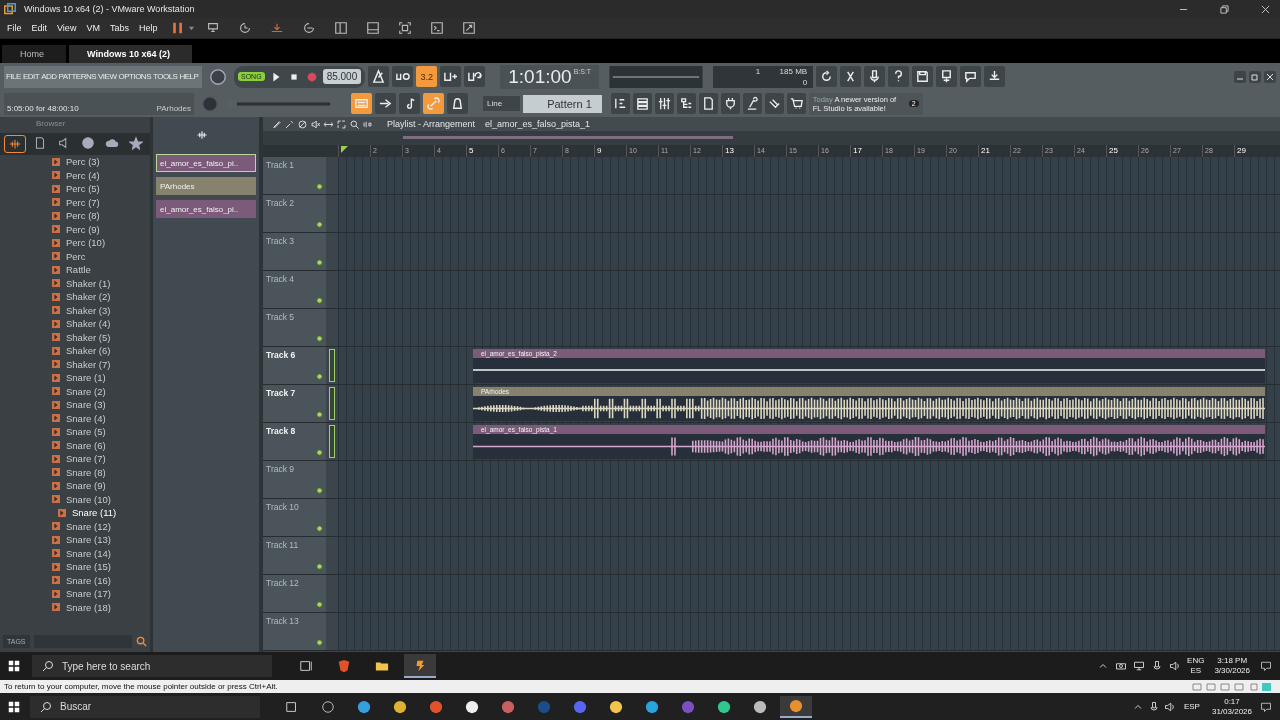 Image resolution: width=1280 pixels, height=720 pixels. Describe the element at coordinates (213, 28) in the screenshot. I see `send-keys-icon` at that location.